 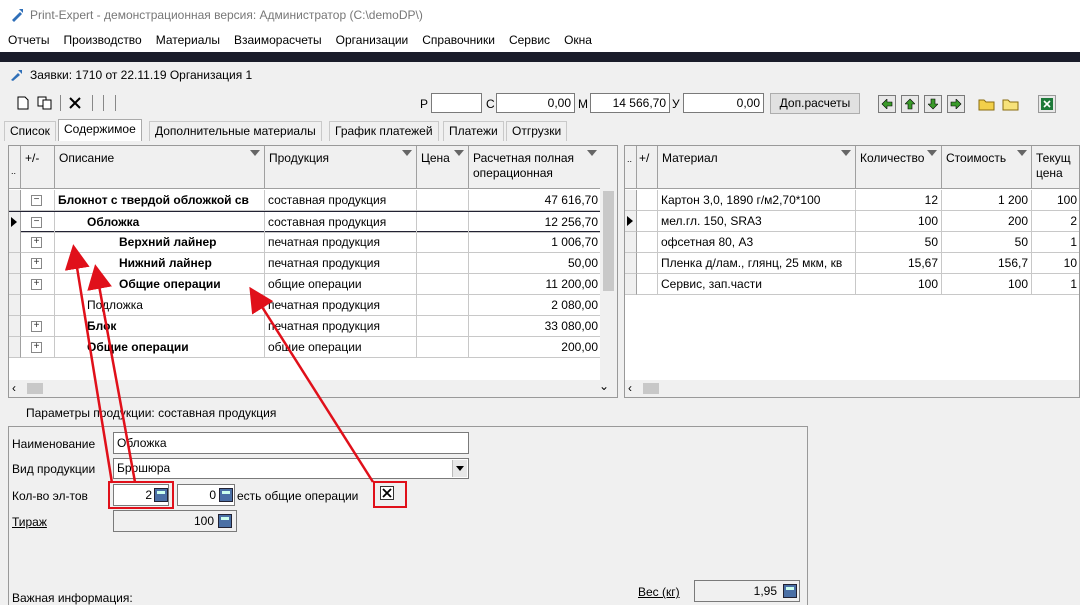 What do you see at coordinates (535, 347) in the screenshot?
I see `calc-cell: 200,00` at bounding box center [535, 347].